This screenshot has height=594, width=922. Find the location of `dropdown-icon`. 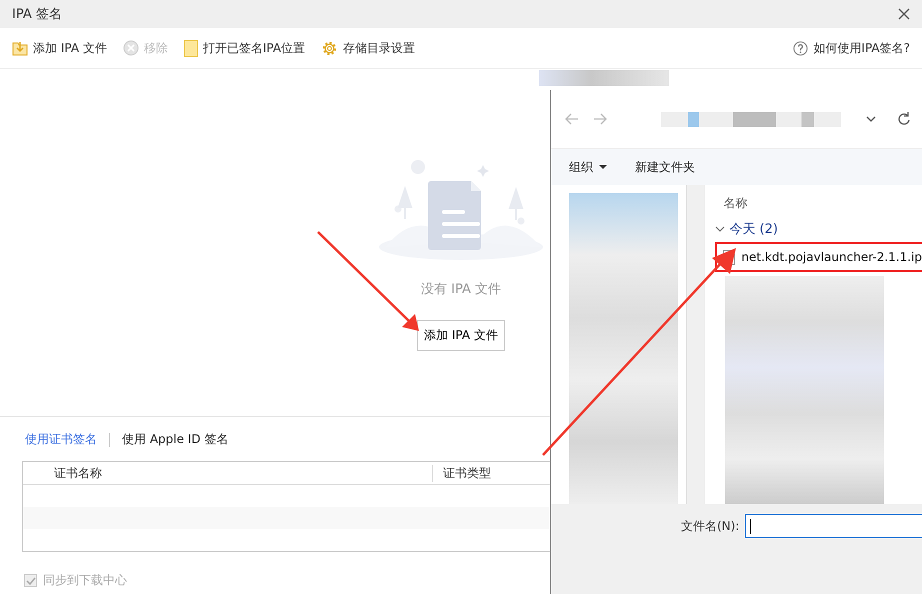

dropdown-icon is located at coordinates (603, 167).